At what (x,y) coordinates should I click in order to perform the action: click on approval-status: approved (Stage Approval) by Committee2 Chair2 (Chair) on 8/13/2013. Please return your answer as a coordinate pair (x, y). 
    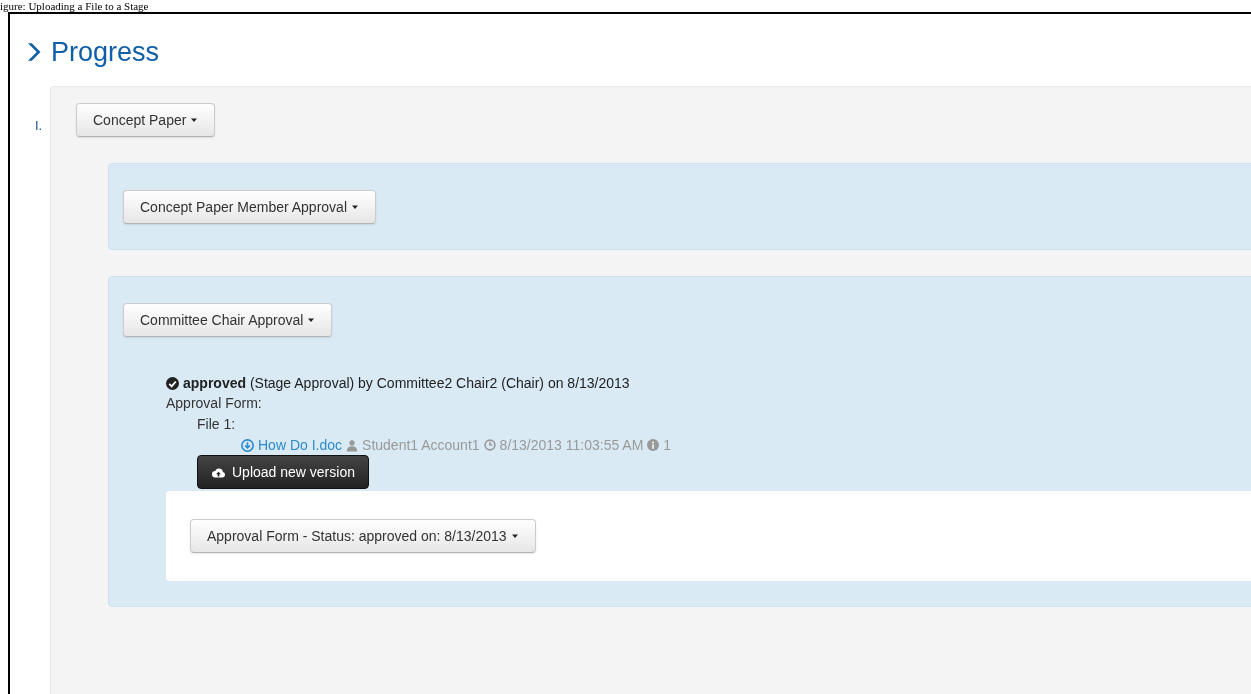
    Looking at the image, I should click on (406, 383).